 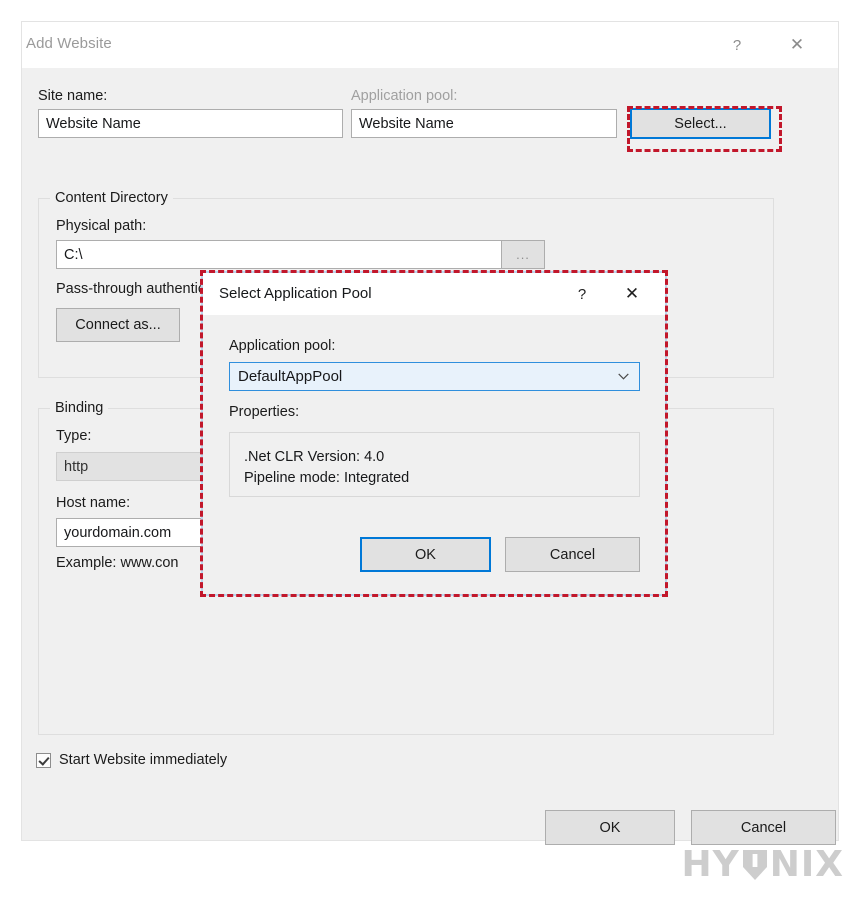 I want to click on modal-help-icon: ?, so click(x=582, y=294).